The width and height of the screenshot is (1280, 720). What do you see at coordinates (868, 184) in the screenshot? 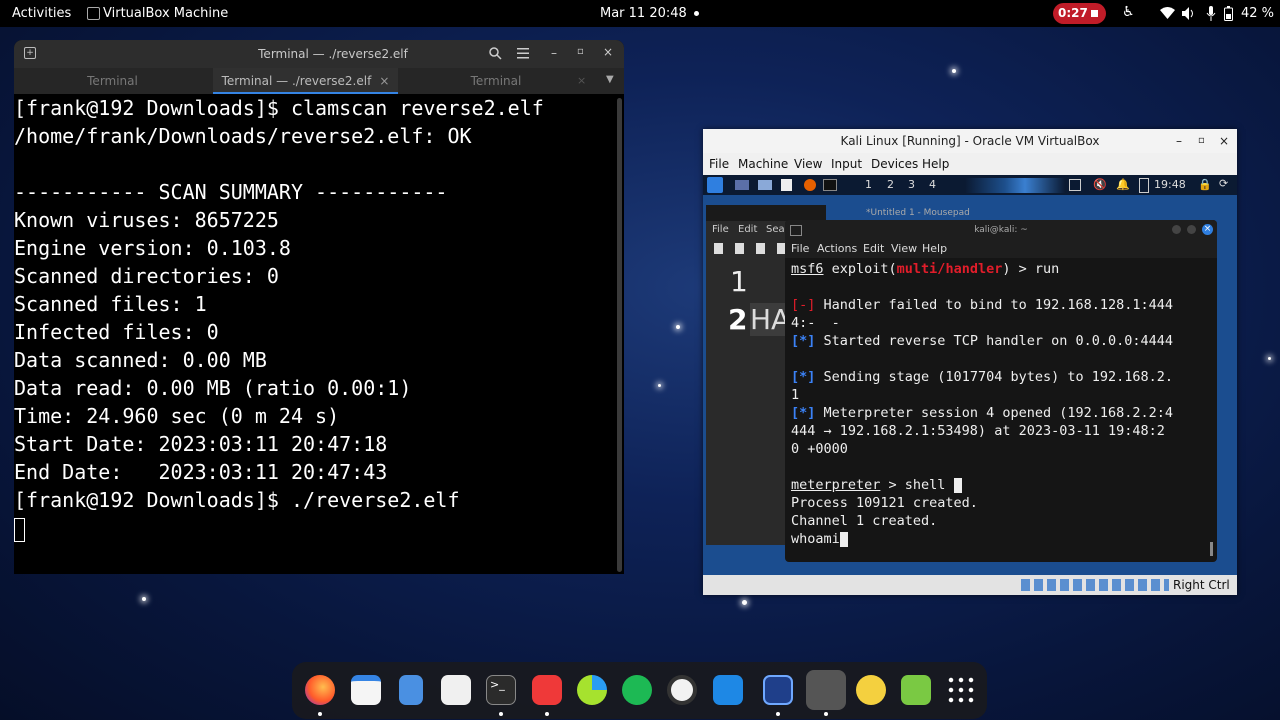
I see `workspace-1: 1` at bounding box center [868, 184].